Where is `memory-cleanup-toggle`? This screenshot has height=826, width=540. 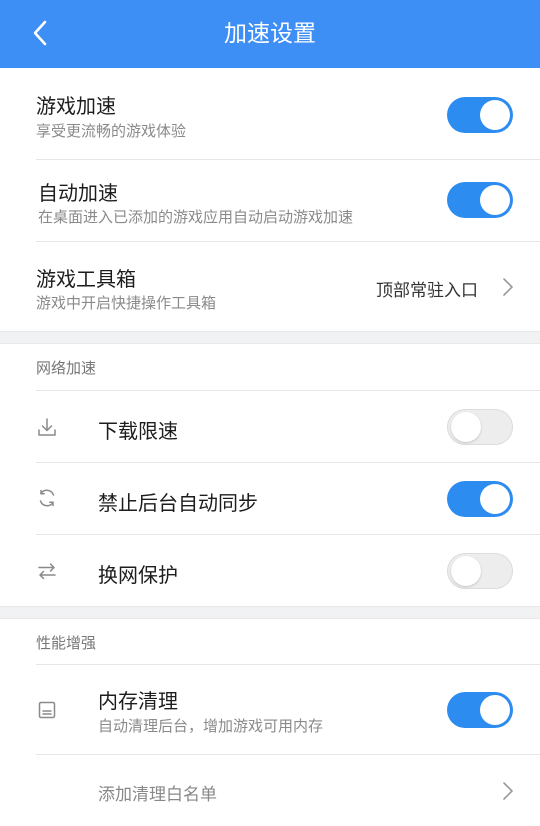
memory-cleanup-toggle is located at coordinates (480, 710).